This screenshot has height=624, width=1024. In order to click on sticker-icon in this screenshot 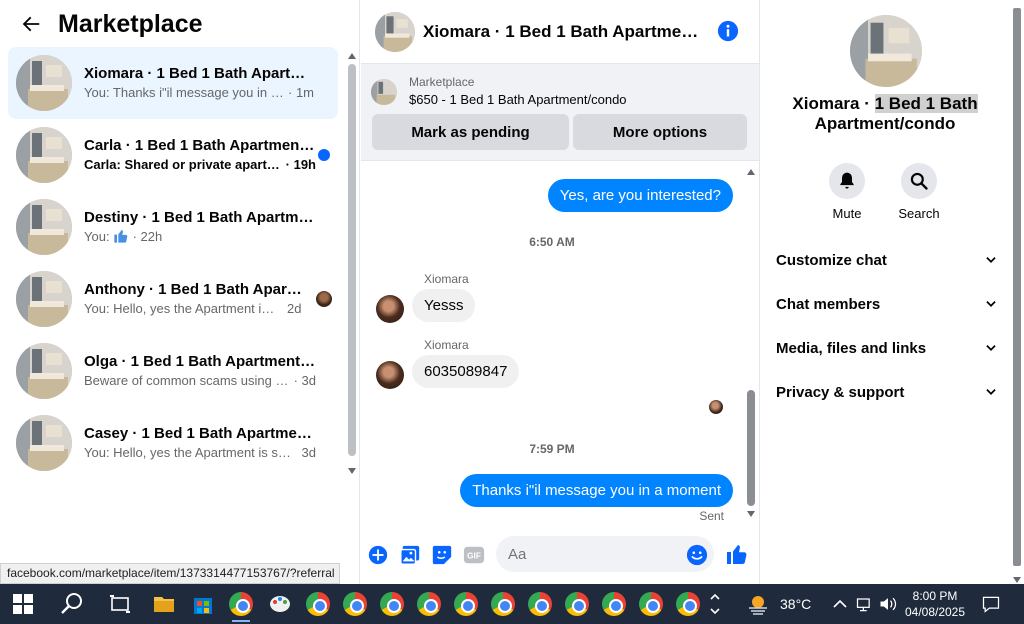, I will do `click(442, 555)`.